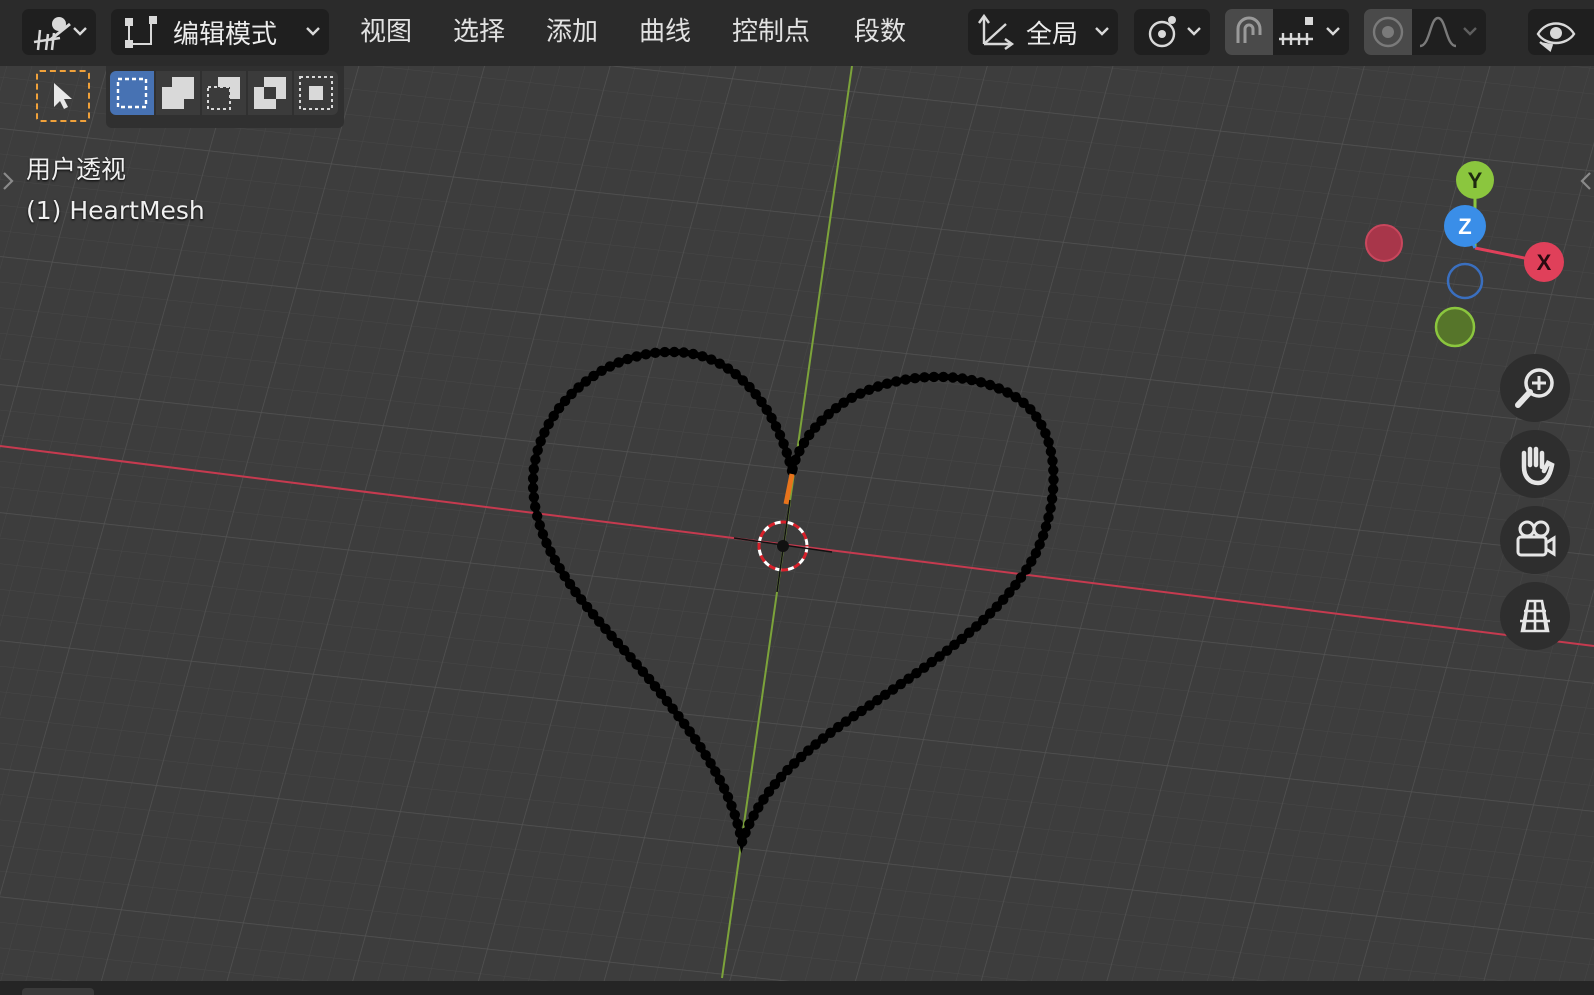  I want to click on pivot-point-selector, so click(1172, 32).